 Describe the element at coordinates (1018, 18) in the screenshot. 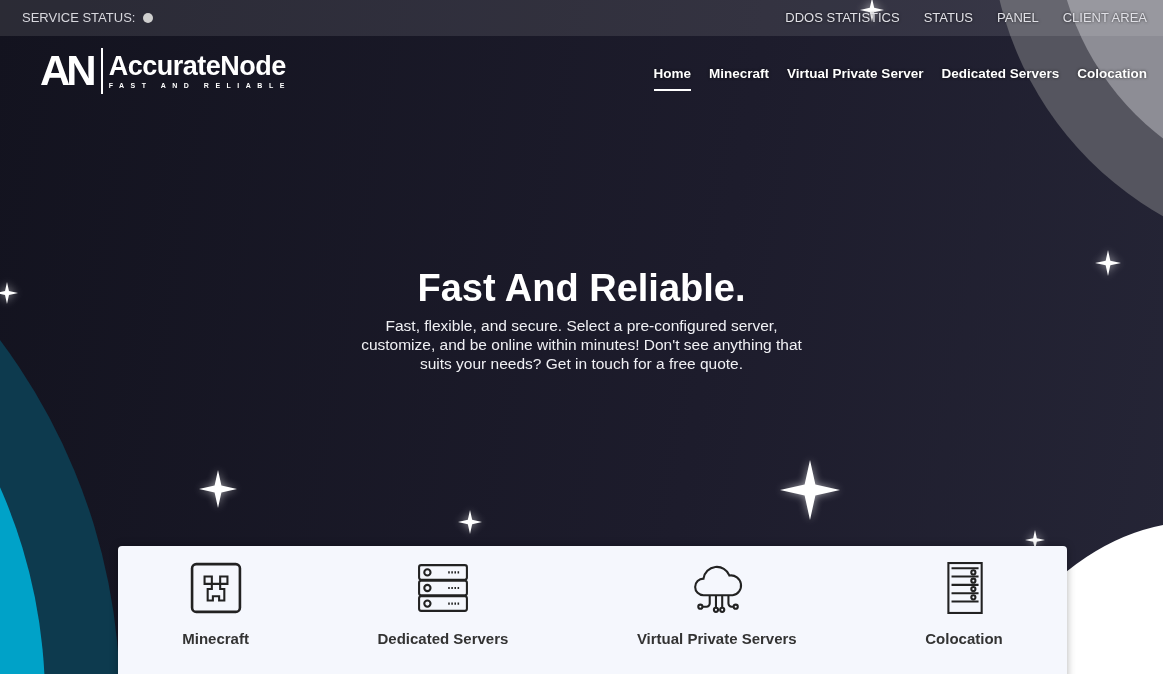

I see `topbar-link: PANEL` at that location.